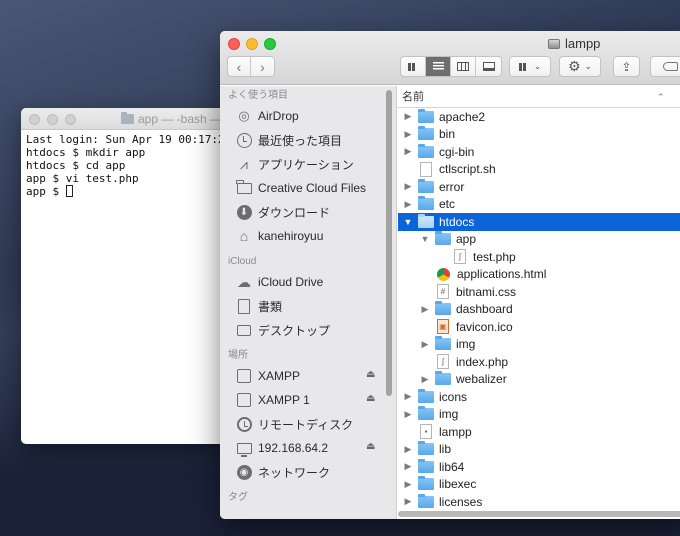  What do you see at coordinates (494, 256) in the screenshot?
I see `file-name: test.php` at bounding box center [494, 256].